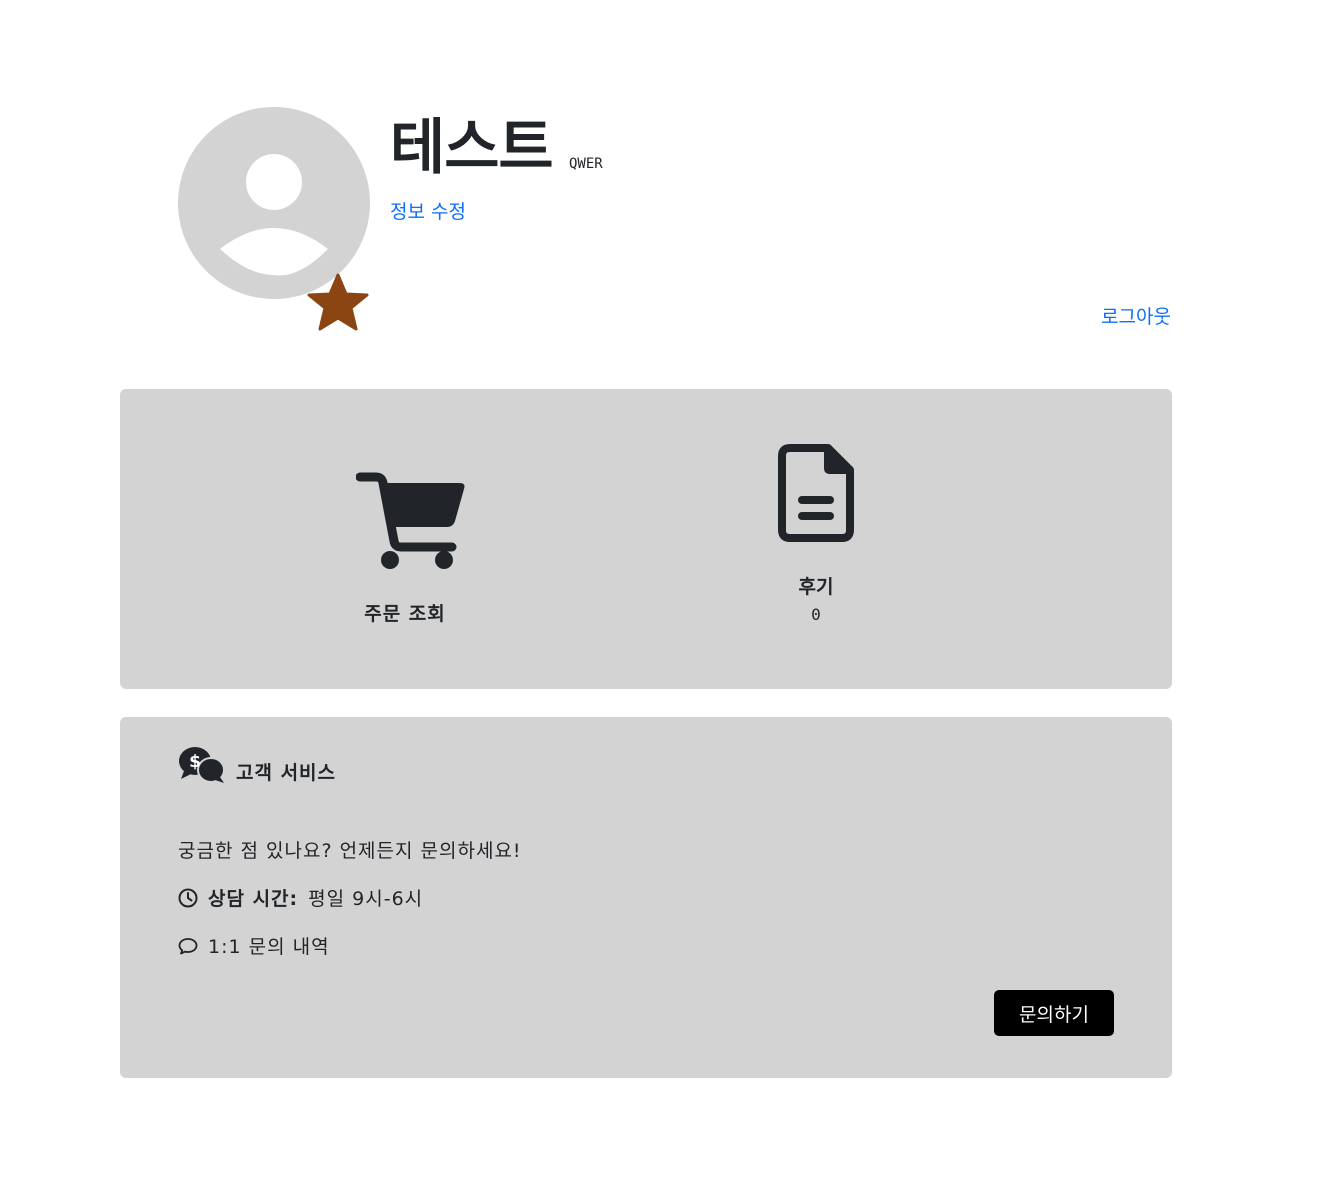 The image size is (1318, 1186). What do you see at coordinates (1054, 1013) in the screenshot?
I see `inquiry-button: 문의하기` at bounding box center [1054, 1013].